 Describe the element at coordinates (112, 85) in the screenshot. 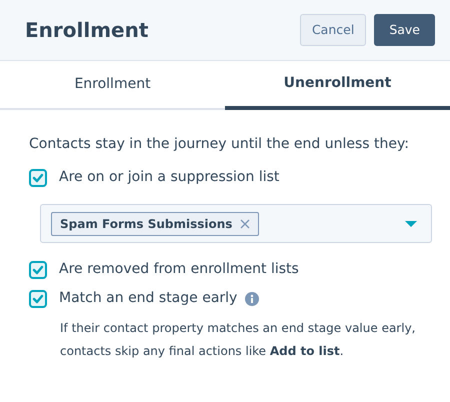

I see `tab: Enrollment` at that location.